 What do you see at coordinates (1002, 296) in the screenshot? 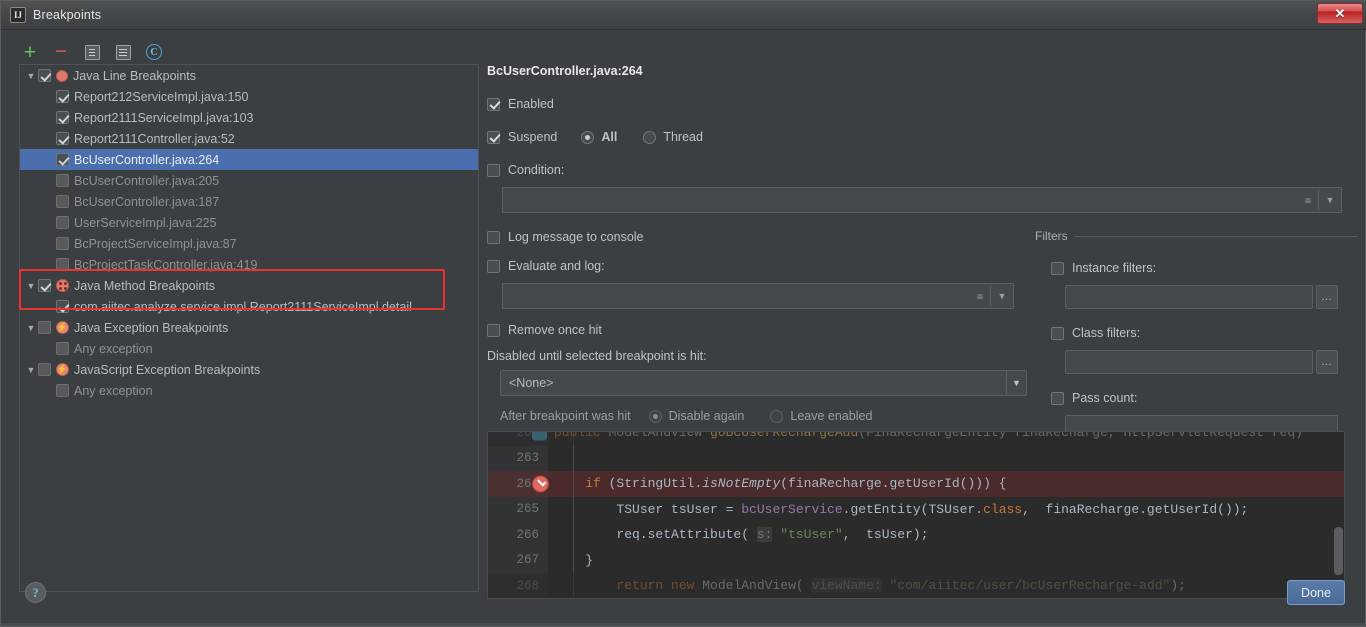
I see `evaluate-log-dropdown-icon: ▼` at bounding box center [1002, 296].